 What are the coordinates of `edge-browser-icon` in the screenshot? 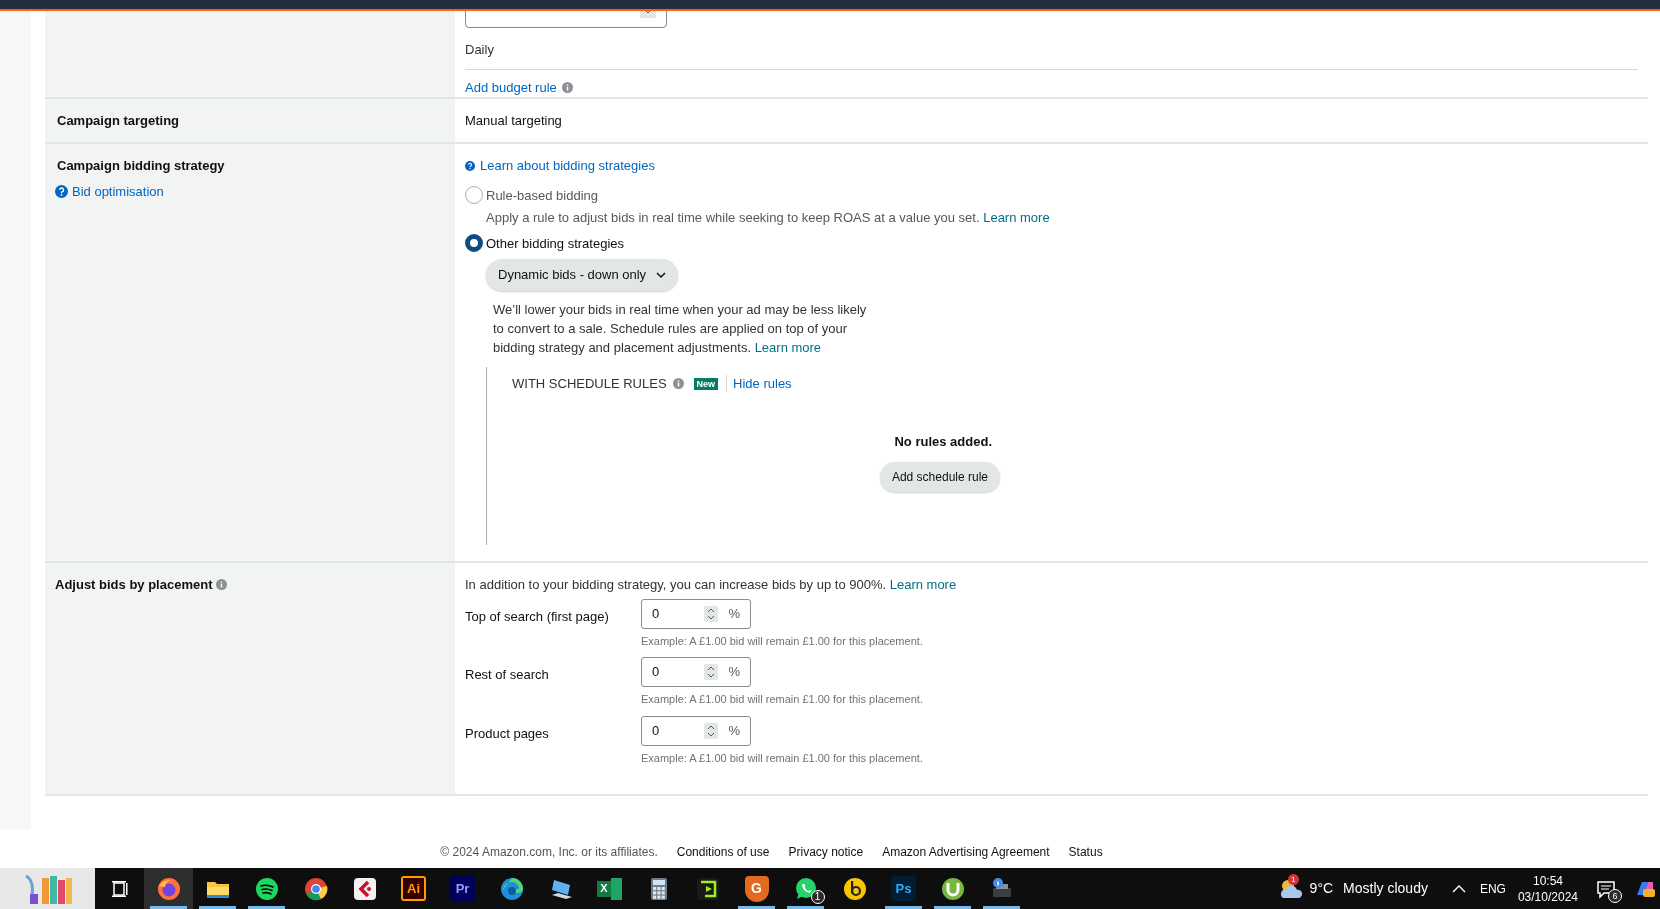 It's located at (511, 888).